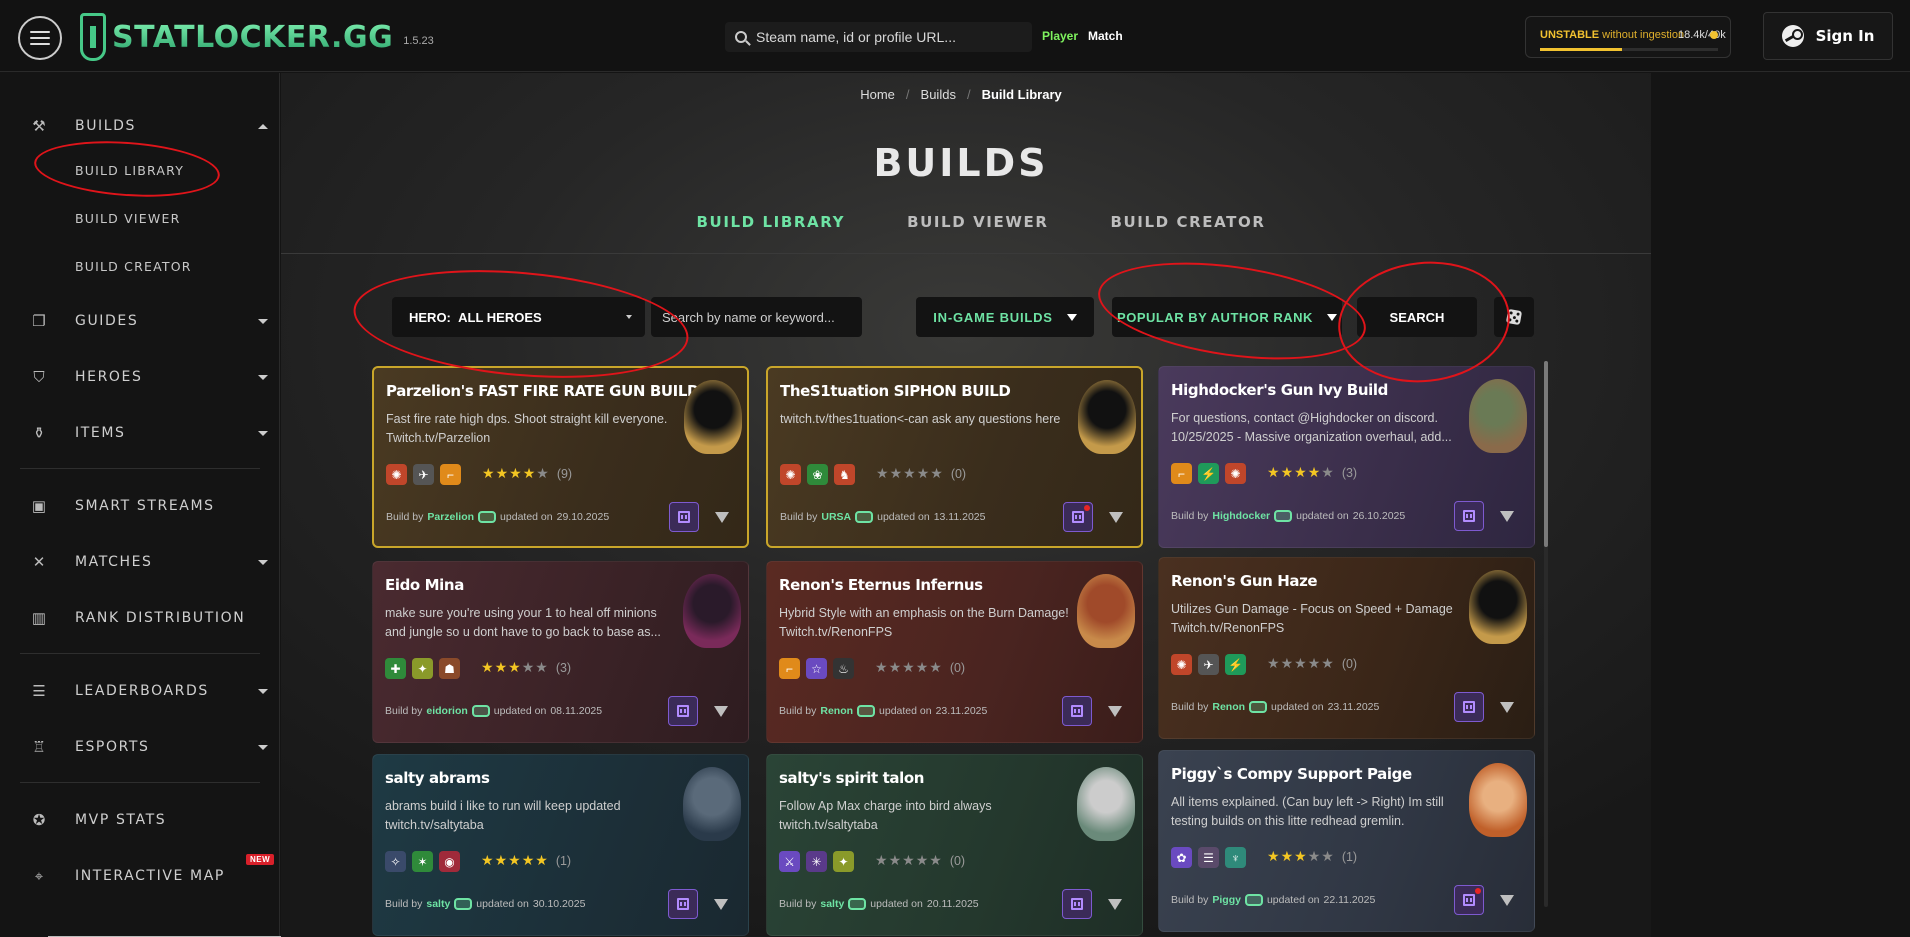  I want to click on build-title: Parzelion's FAST FIRE RATE GUN BUILD, so click(542, 391).